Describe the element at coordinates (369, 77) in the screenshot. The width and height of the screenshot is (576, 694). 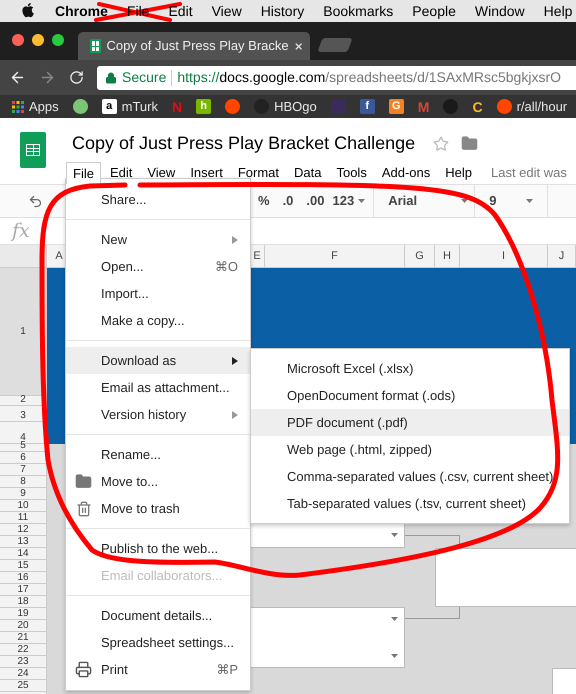
I see `url-text: https://docs.google.com/spreadsheets/d/1SAxMRsc5bgkjxsrO` at that location.